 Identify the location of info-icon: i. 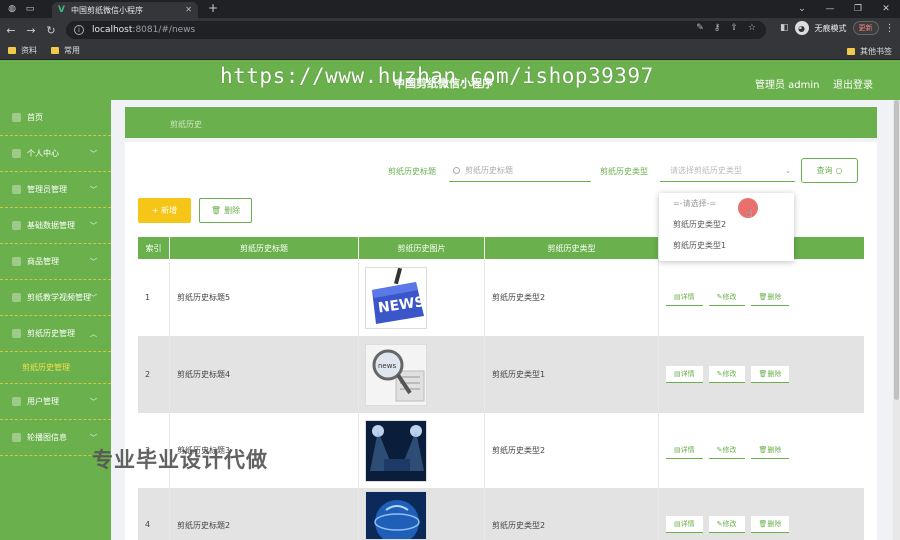
(79, 30).